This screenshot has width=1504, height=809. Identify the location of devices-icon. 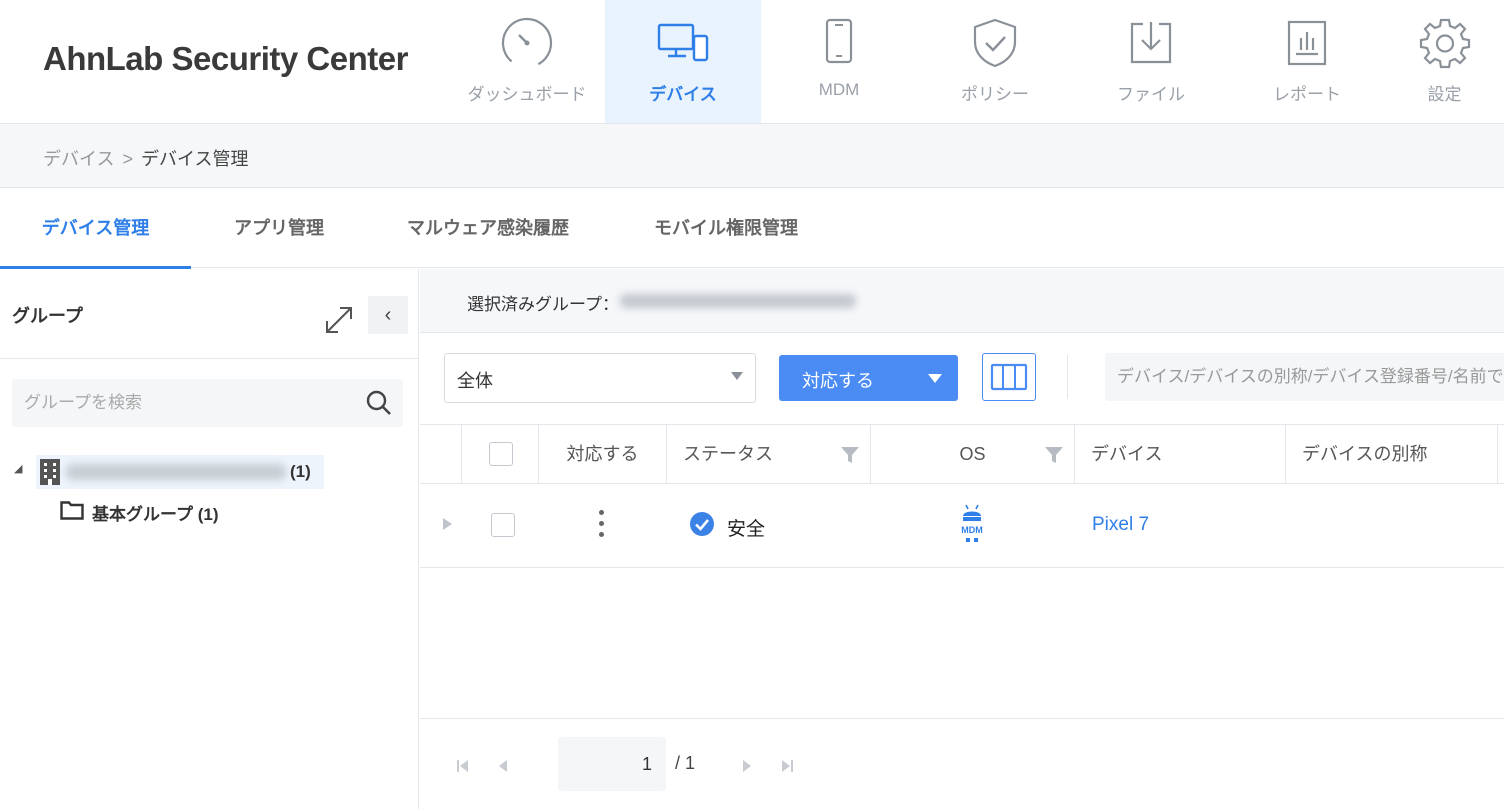
(683, 42).